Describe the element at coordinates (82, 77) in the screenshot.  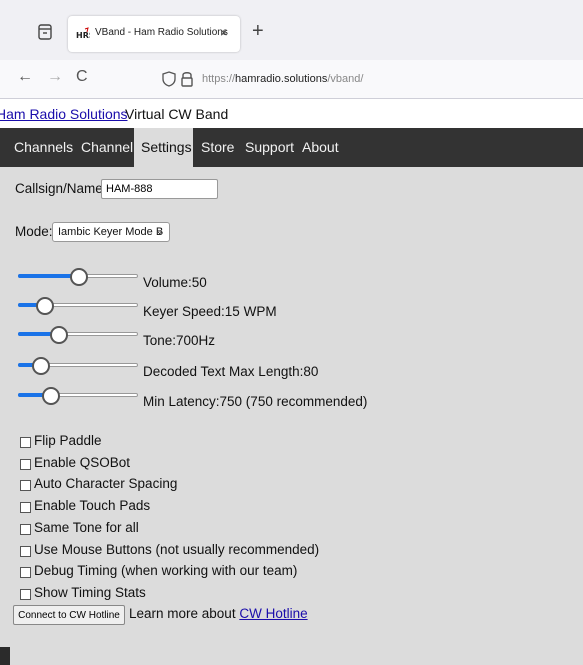
I see `reload-button: C` at that location.